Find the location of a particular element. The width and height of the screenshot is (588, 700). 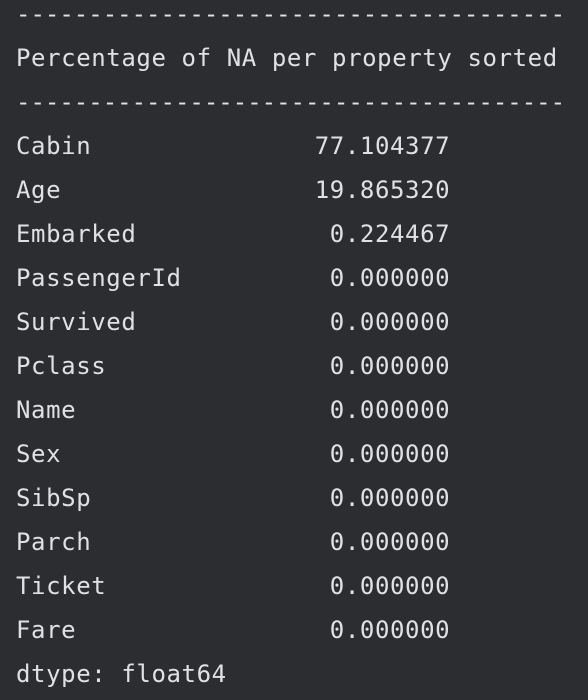

property-value: 0.224467 is located at coordinates (390, 234).